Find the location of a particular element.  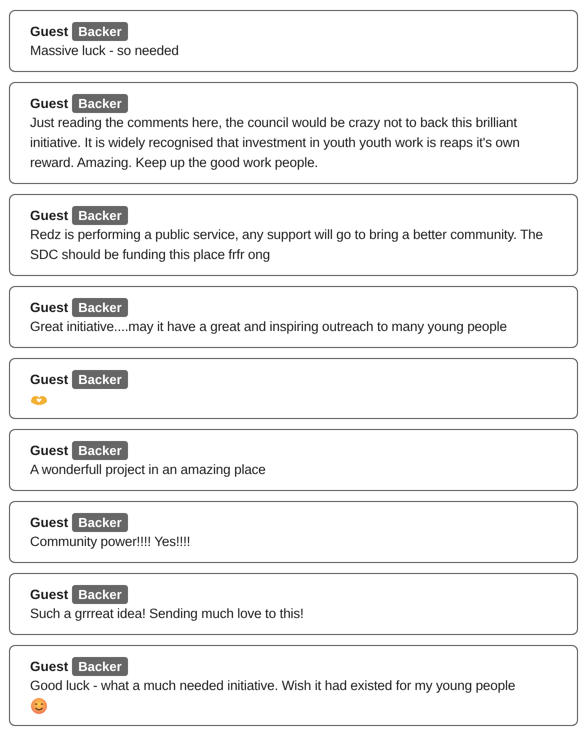

comment-text: Great initiative....may it have a great and inspiring outreach to many young people is located at coordinates (269, 327).